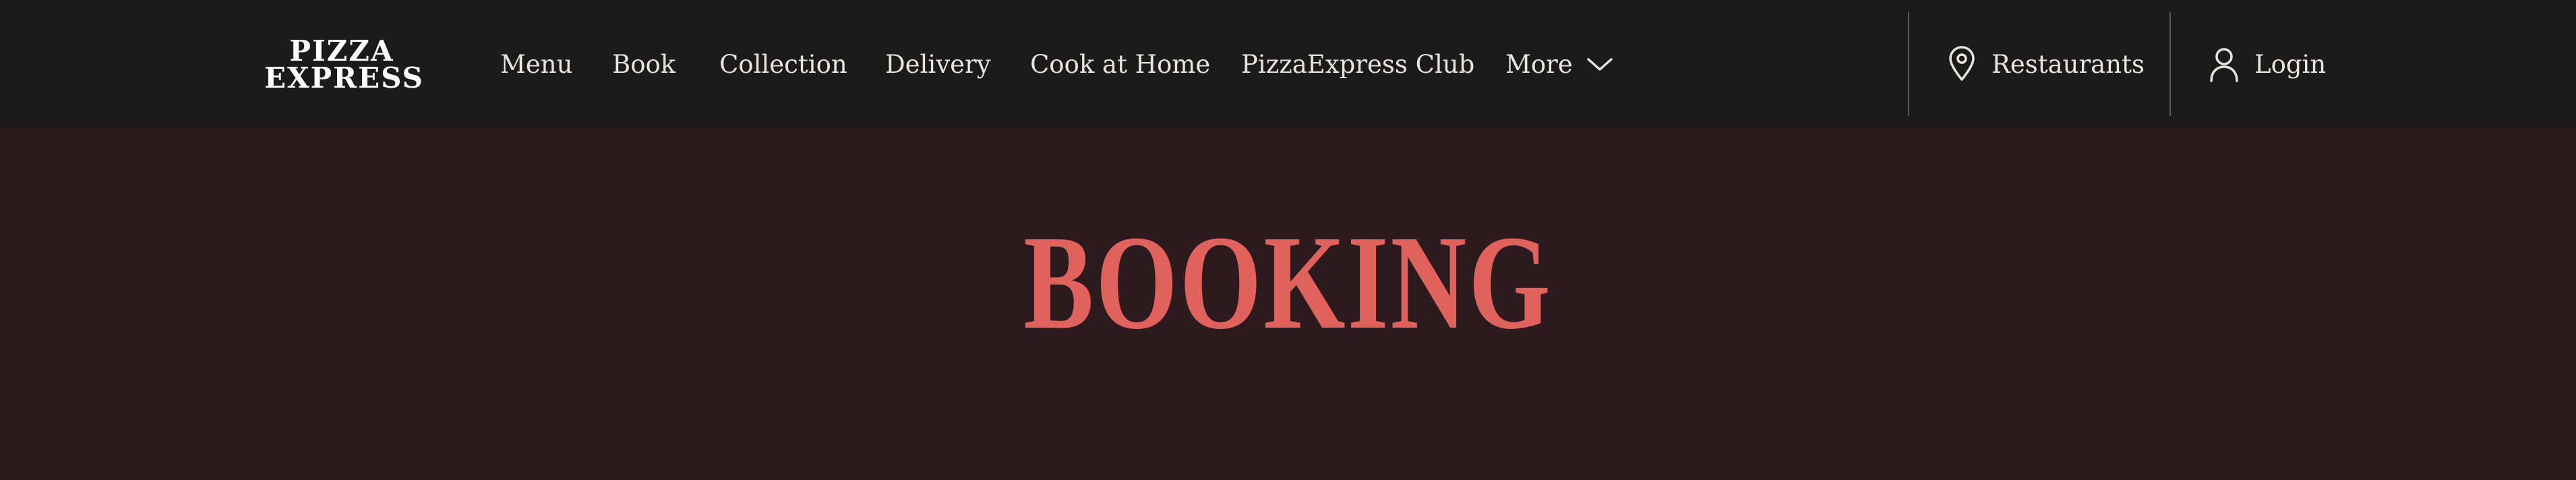 The height and width of the screenshot is (480, 2576). What do you see at coordinates (536, 64) in the screenshot?
I see `nav-menu-link: Menu` at bounding box center [536, 64].